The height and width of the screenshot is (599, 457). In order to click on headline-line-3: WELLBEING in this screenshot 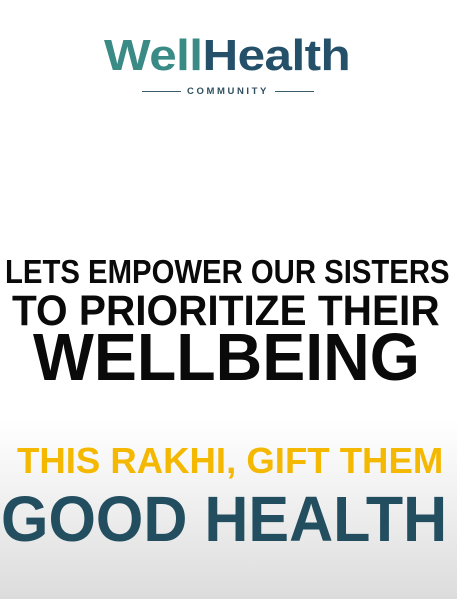, I will do `click(226, 358)`.